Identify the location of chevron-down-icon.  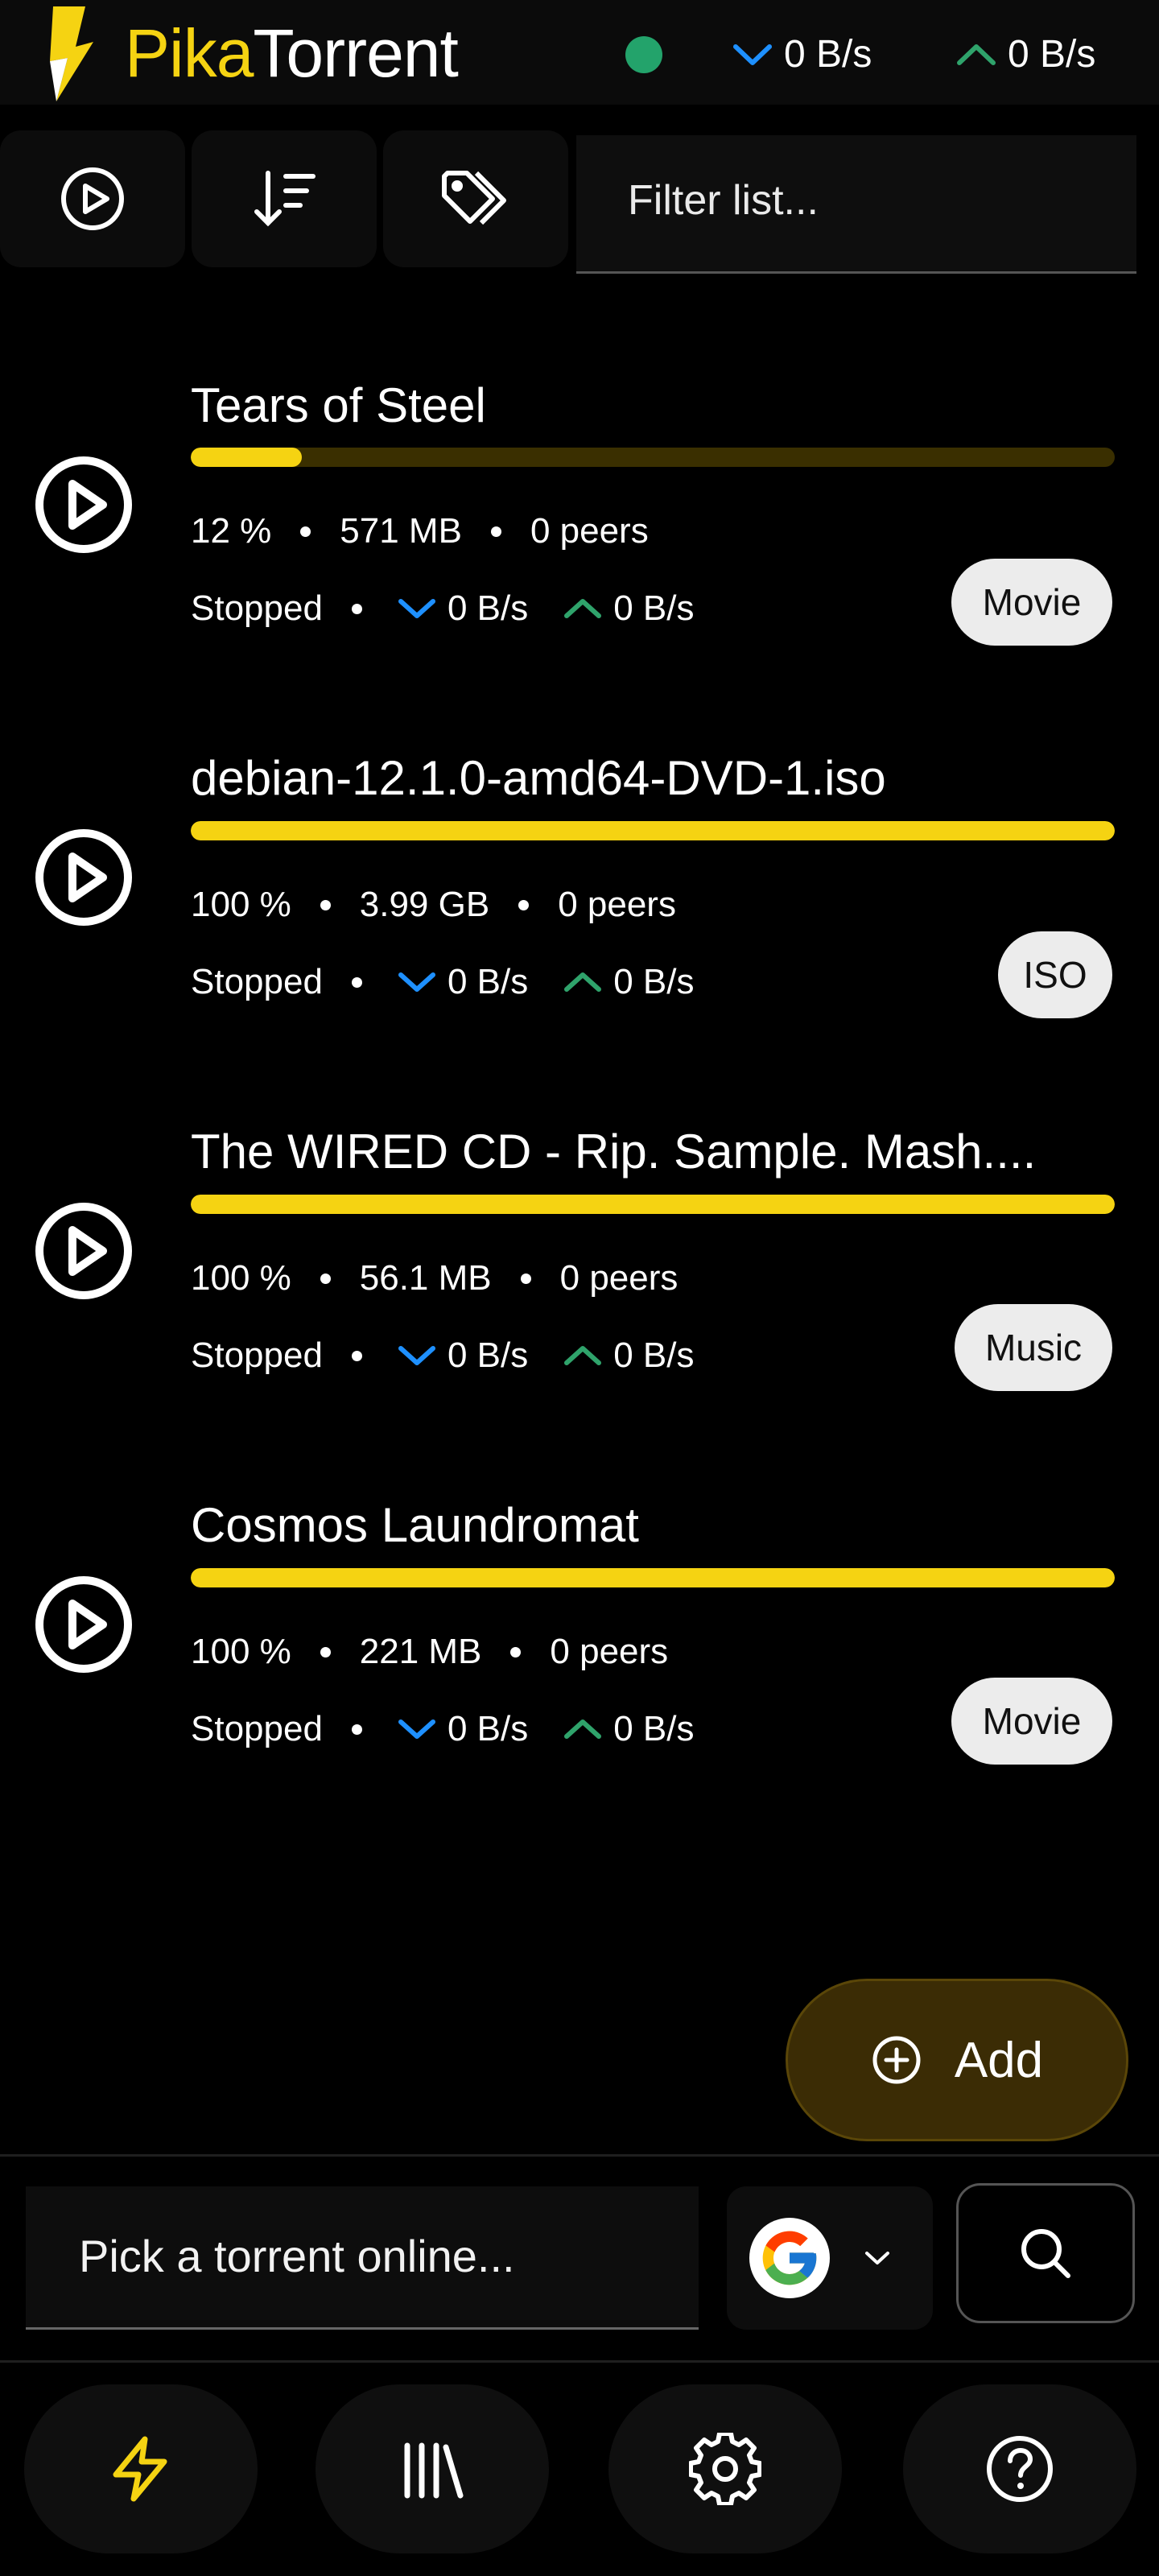
(877, 2258).